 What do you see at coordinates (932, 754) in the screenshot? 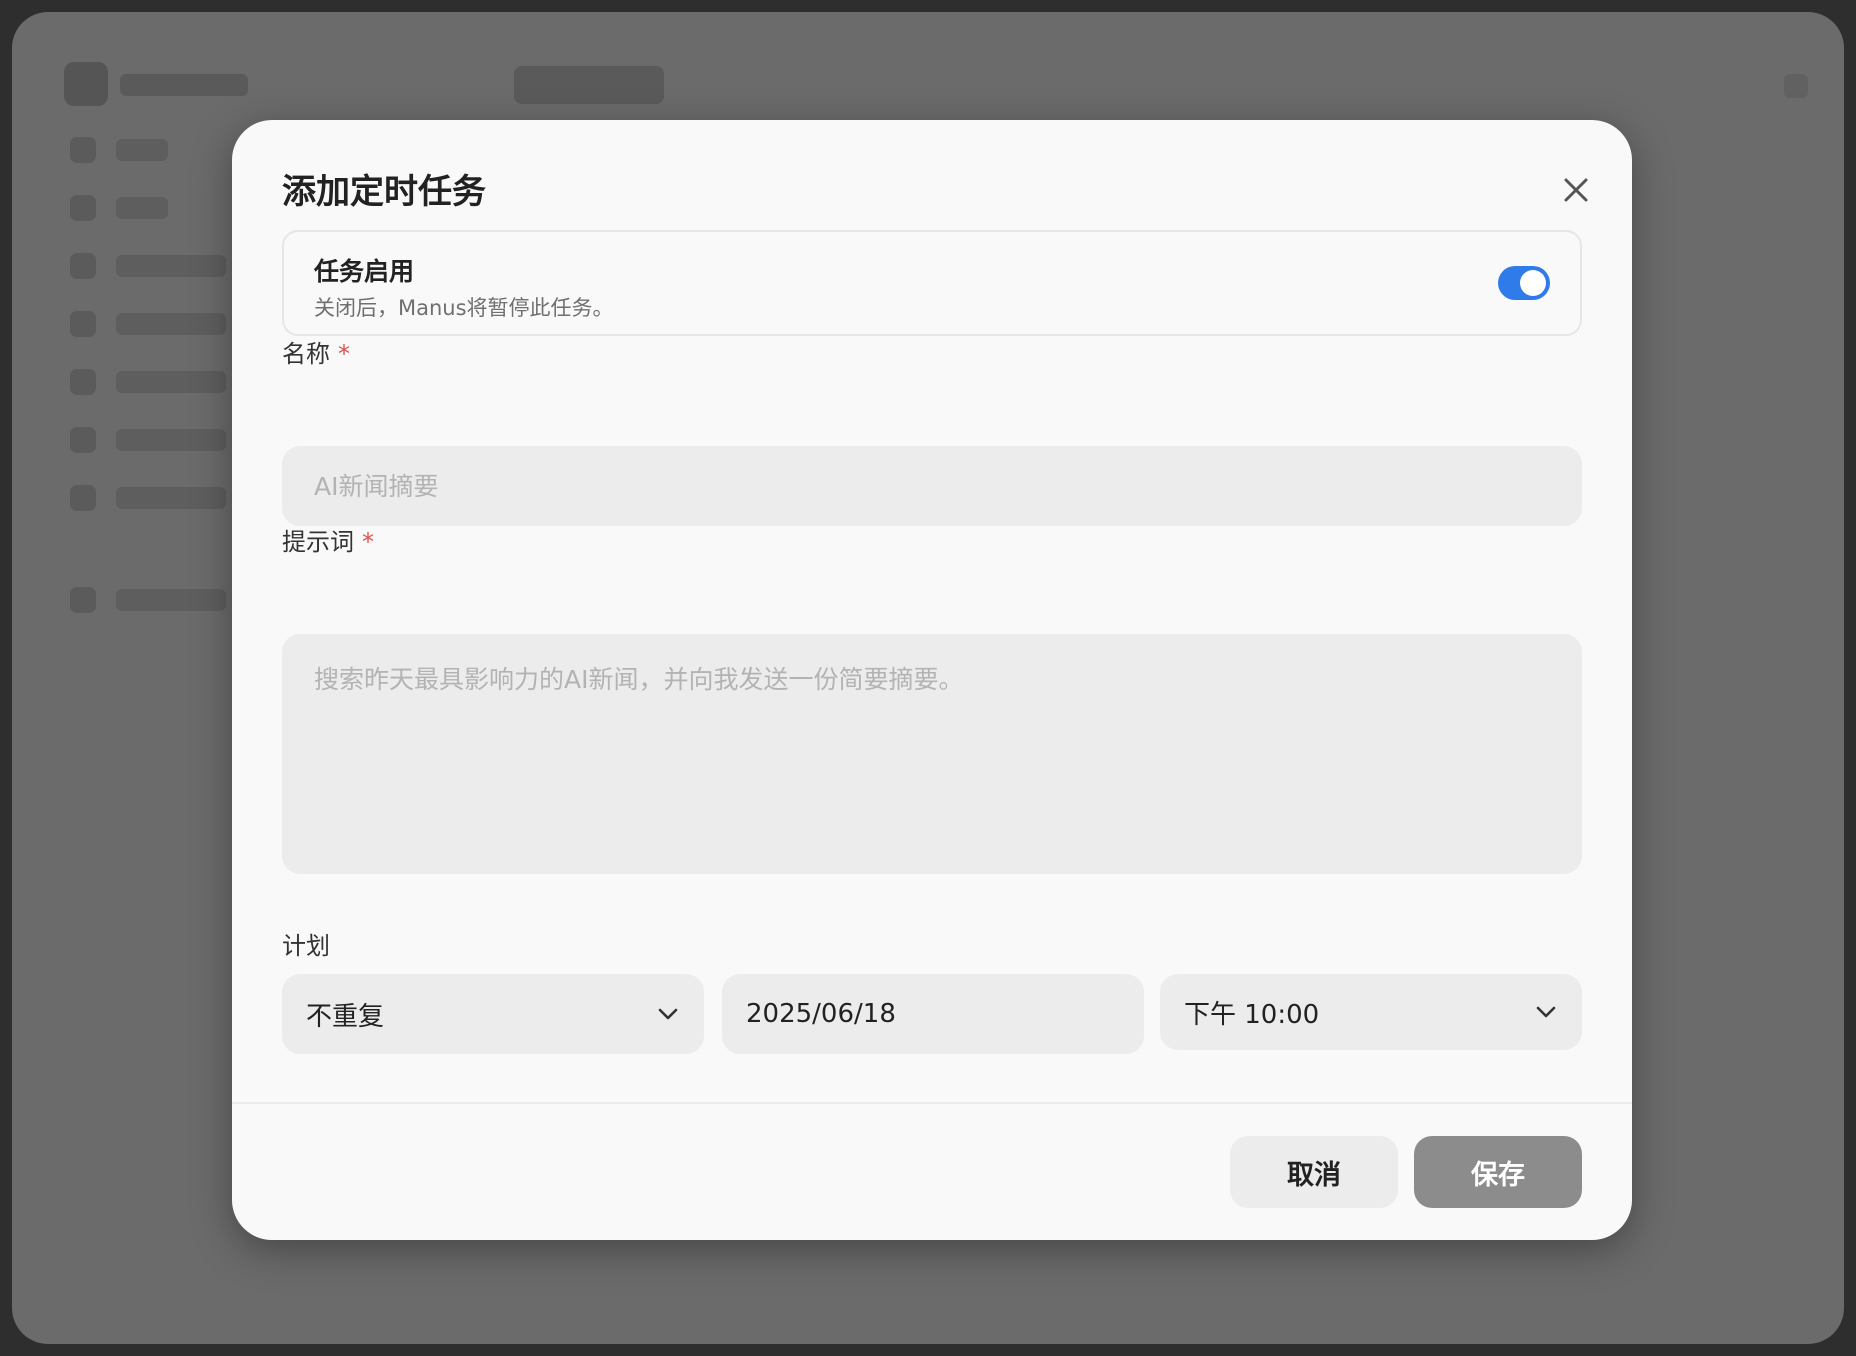
I see `prompt-textarea` at bounding box center [932, 754].